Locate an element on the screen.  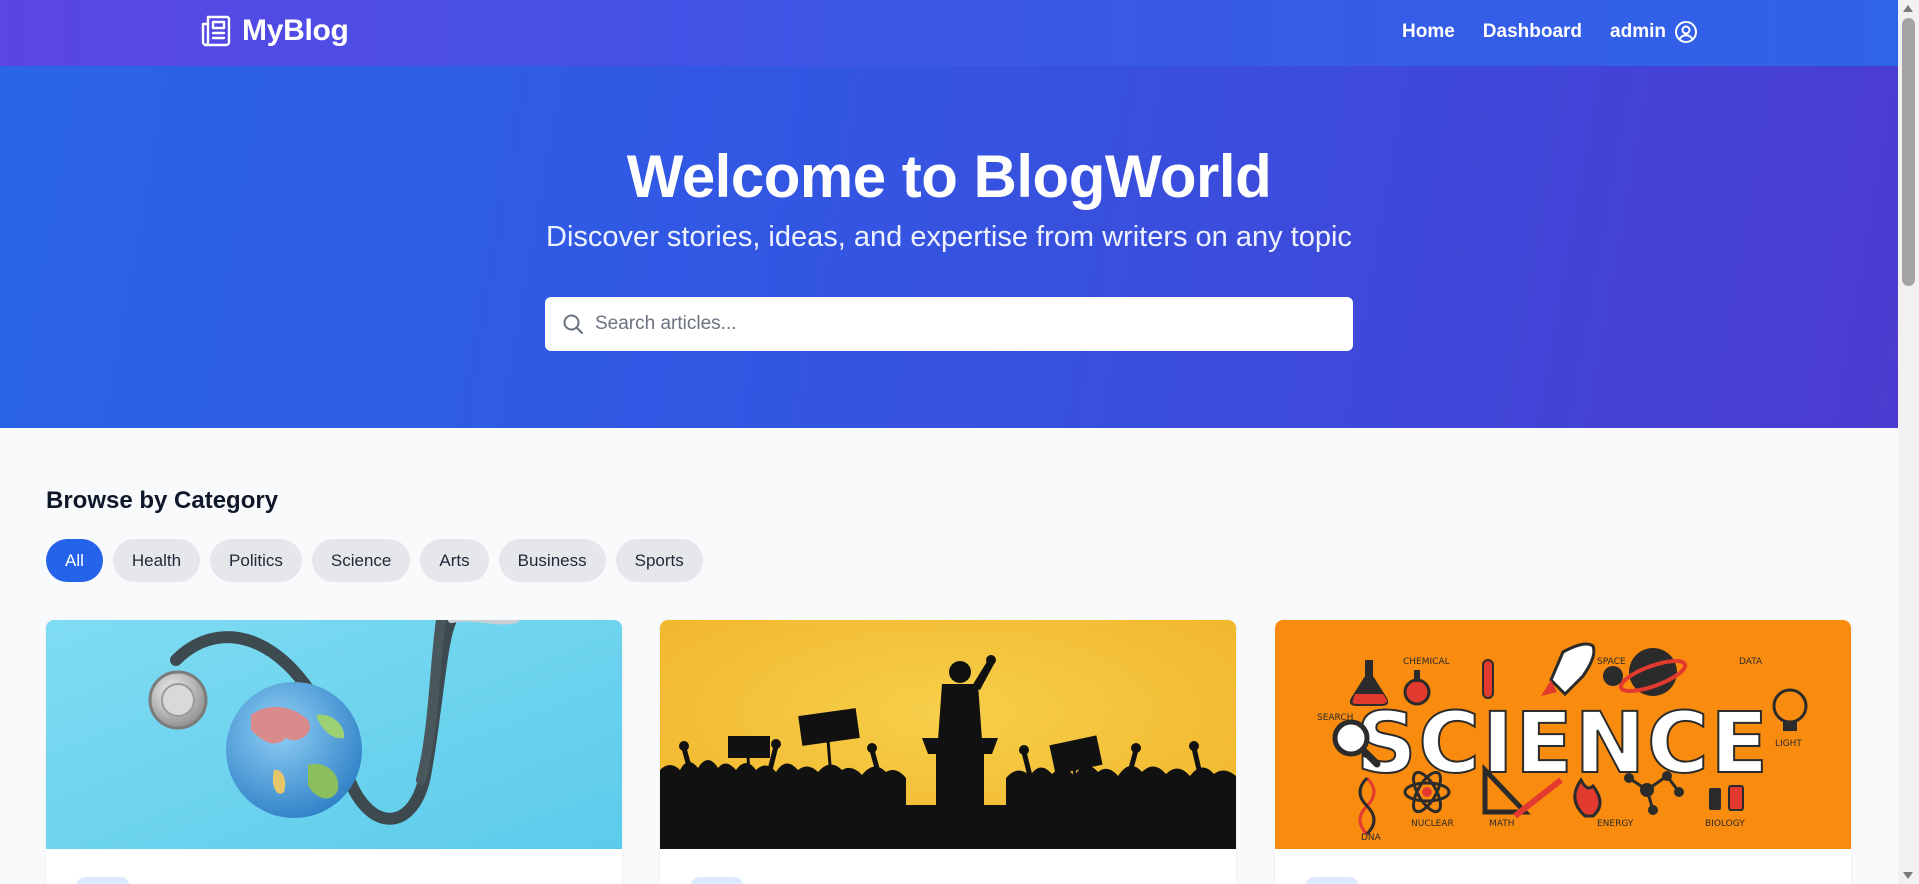
category-section-title: Browse by Category is located at coordinates (162, 500).